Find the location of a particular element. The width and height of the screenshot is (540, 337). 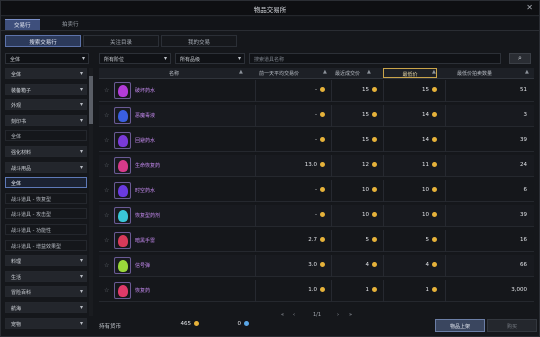

sidebar-item: 宠物 ▾ is located at coordinates (46, 323).